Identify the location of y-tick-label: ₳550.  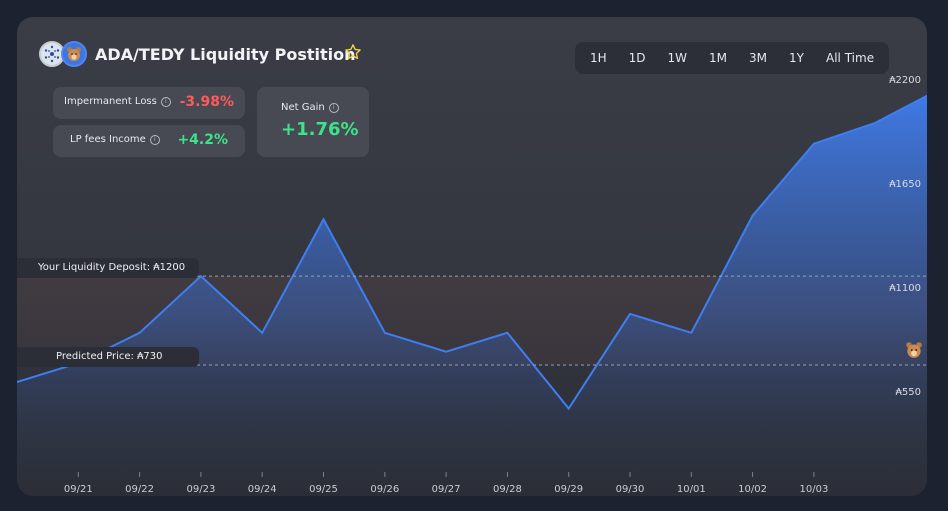
(908, 392).